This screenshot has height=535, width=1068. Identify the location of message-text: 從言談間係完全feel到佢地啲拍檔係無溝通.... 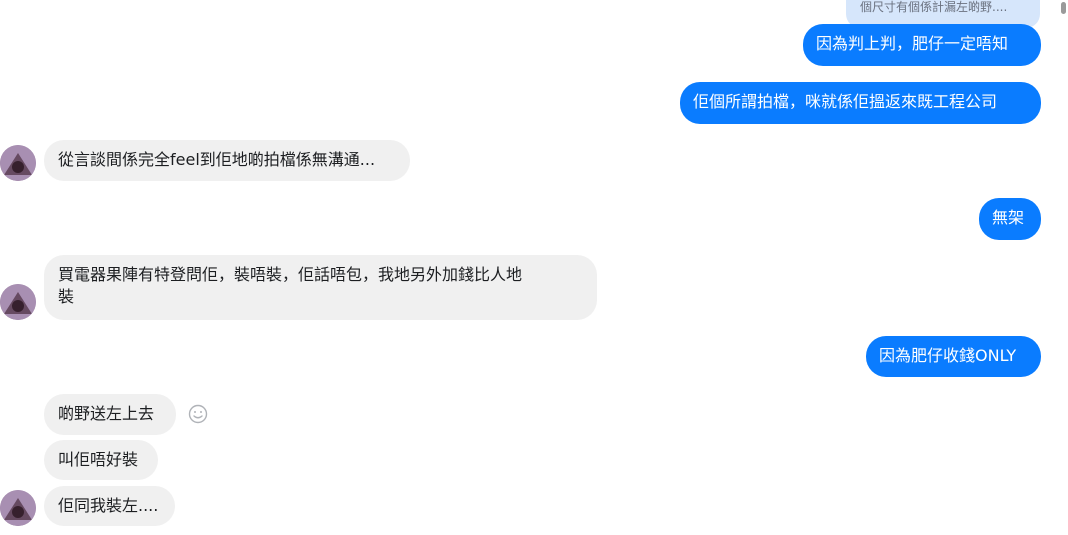
(217, 159).